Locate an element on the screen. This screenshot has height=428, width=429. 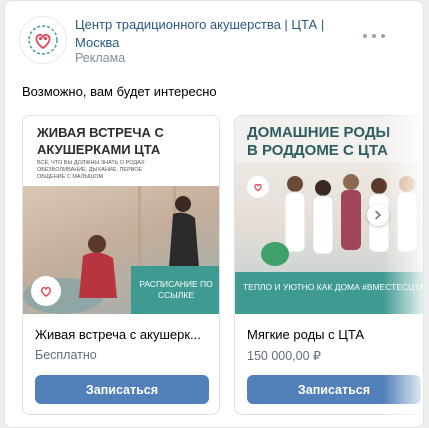
post-intro-text: Возможно, вам будет интересно is located at coordinates (119, 91).